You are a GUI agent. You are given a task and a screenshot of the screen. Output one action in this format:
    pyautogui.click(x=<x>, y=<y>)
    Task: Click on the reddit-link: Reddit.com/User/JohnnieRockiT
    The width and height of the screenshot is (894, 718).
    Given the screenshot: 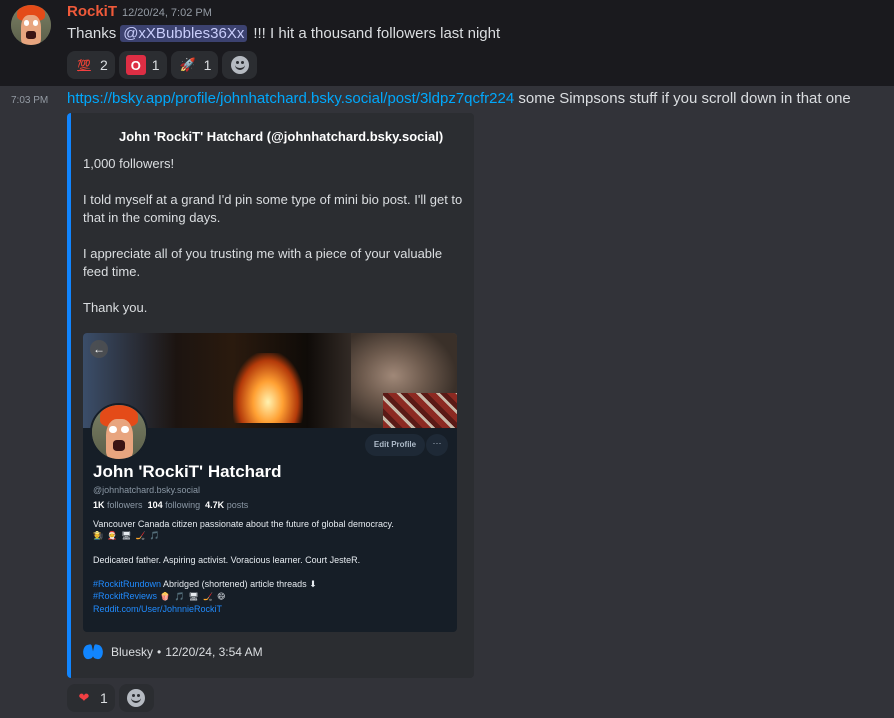 What is the action you would take?
    pyautogui.click(x=158, y=609)
    